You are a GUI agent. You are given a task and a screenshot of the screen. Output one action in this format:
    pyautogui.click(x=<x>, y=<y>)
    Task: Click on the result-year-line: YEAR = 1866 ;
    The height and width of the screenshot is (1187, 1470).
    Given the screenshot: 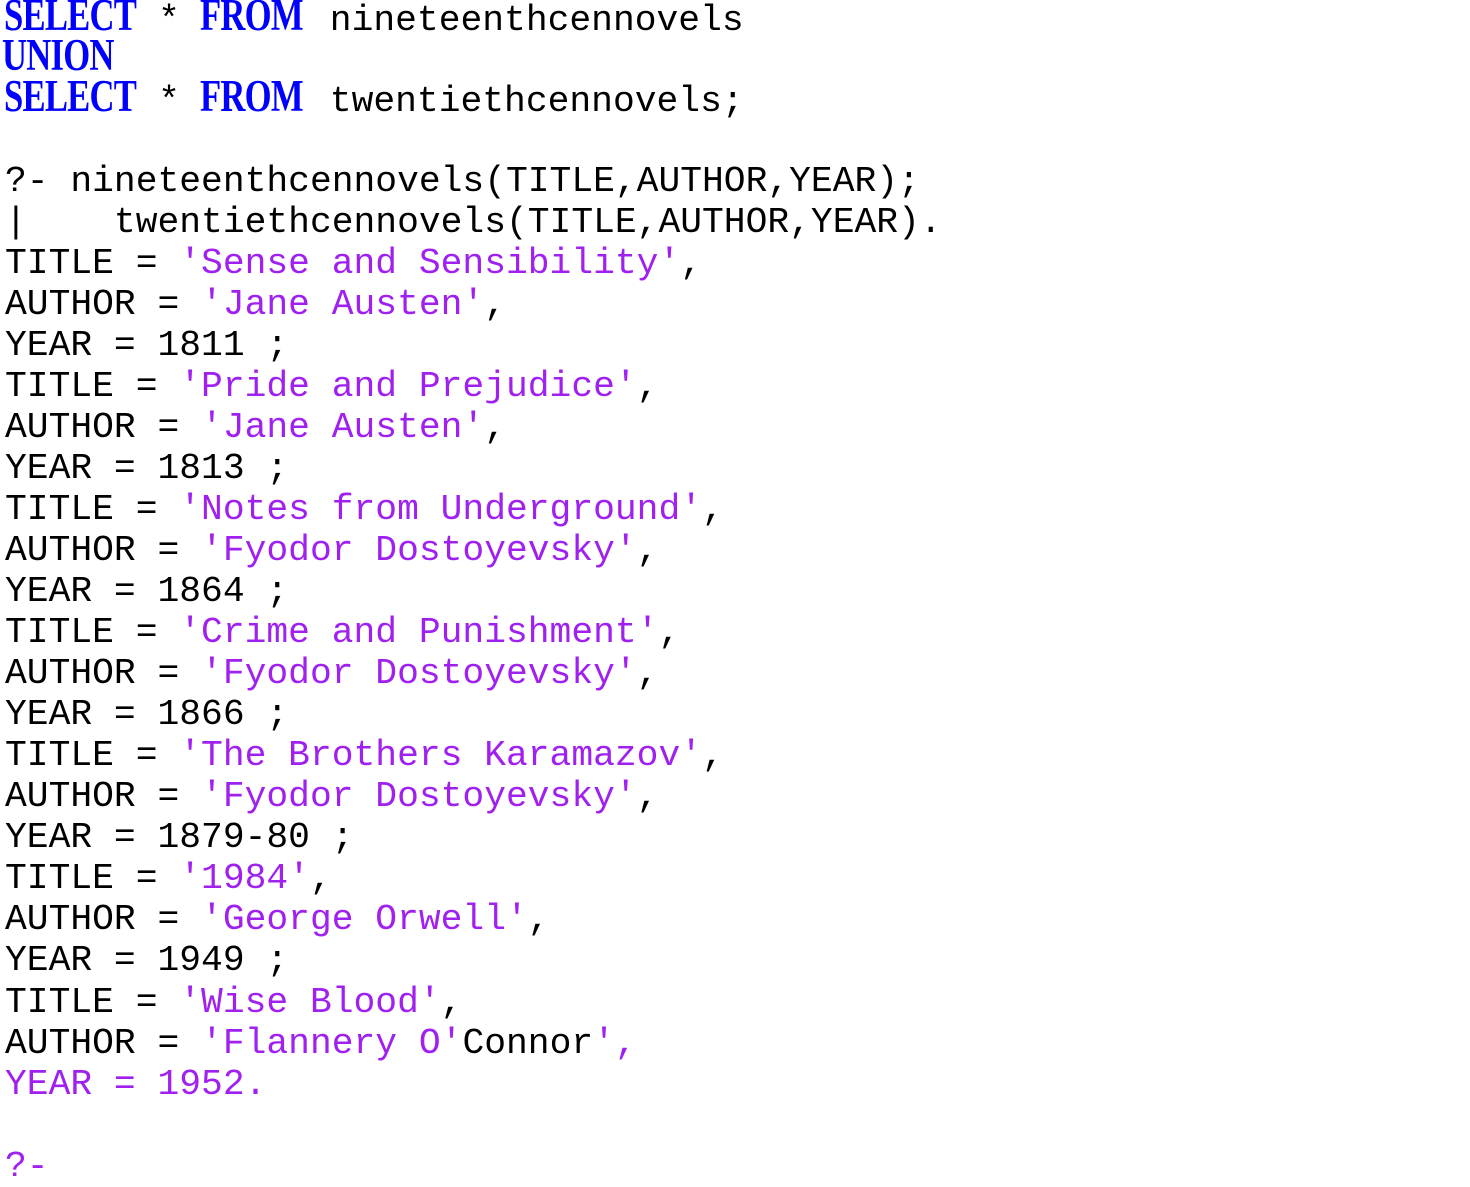 What is the action you would take?
    pyautogui.click(x=147, y=714)
    